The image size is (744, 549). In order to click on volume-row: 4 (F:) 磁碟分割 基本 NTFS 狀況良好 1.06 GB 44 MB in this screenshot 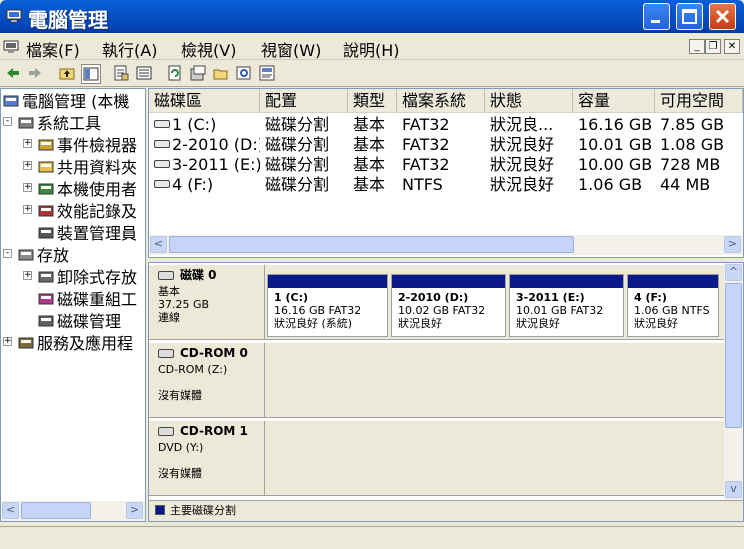, I will do `click(446, 185)`.